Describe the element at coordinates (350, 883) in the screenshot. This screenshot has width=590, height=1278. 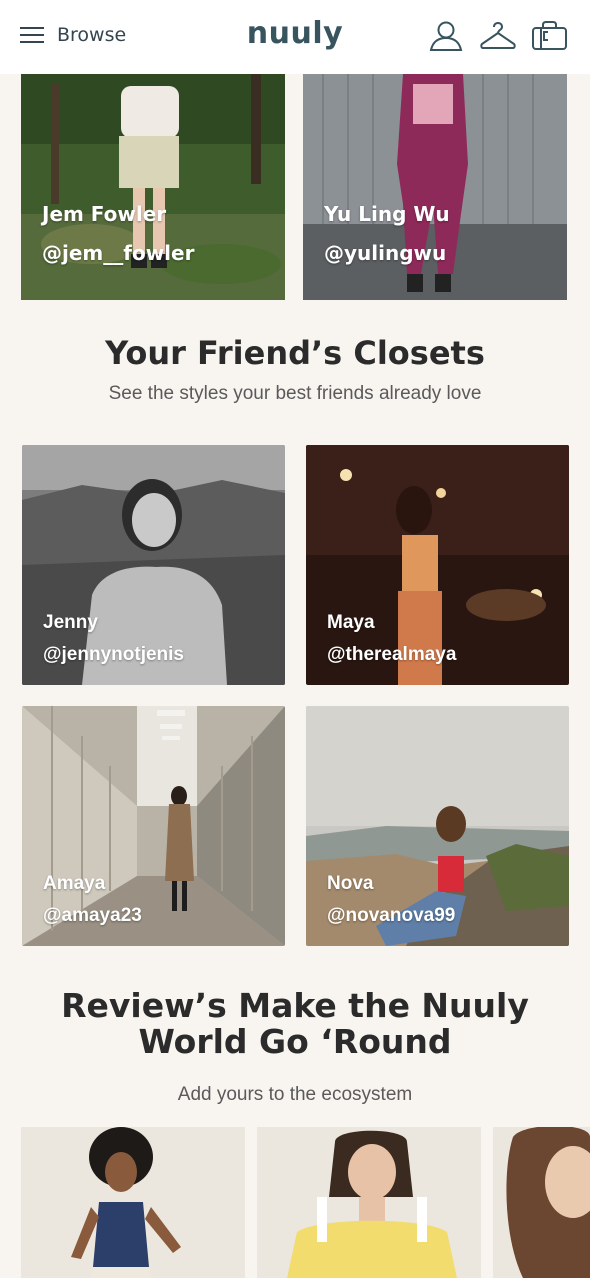
I see `friend-name: Nova` at that location.